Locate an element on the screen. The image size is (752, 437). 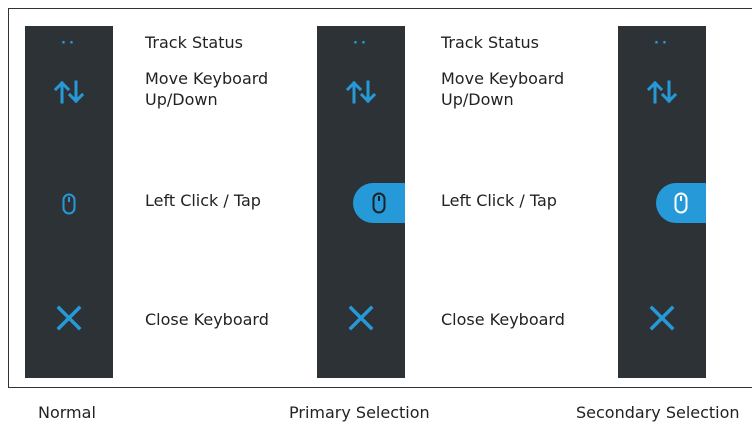
caption-normal: Normal is located at coordinates (67, 412).